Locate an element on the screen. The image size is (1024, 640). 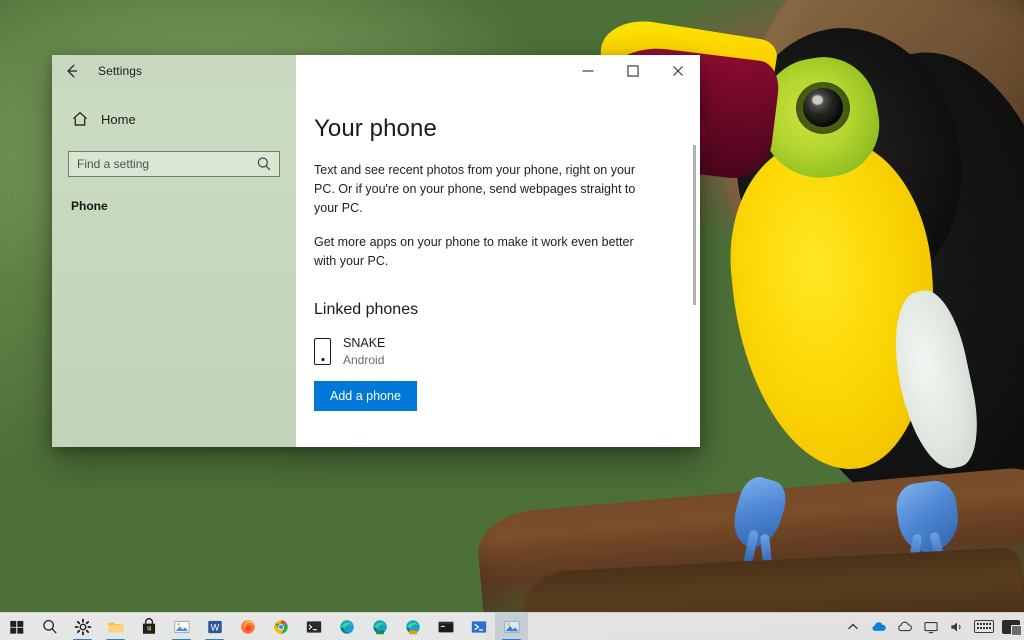
file-explorer-button is located at coordinates (115, 626).